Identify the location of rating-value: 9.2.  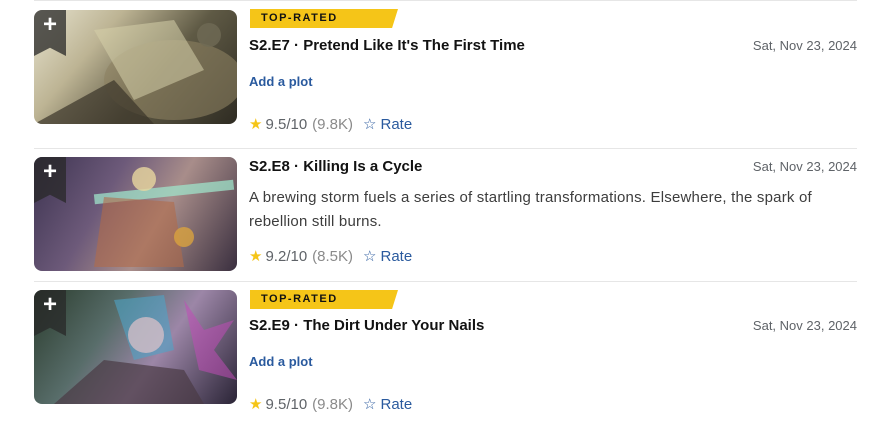
(276, 256).